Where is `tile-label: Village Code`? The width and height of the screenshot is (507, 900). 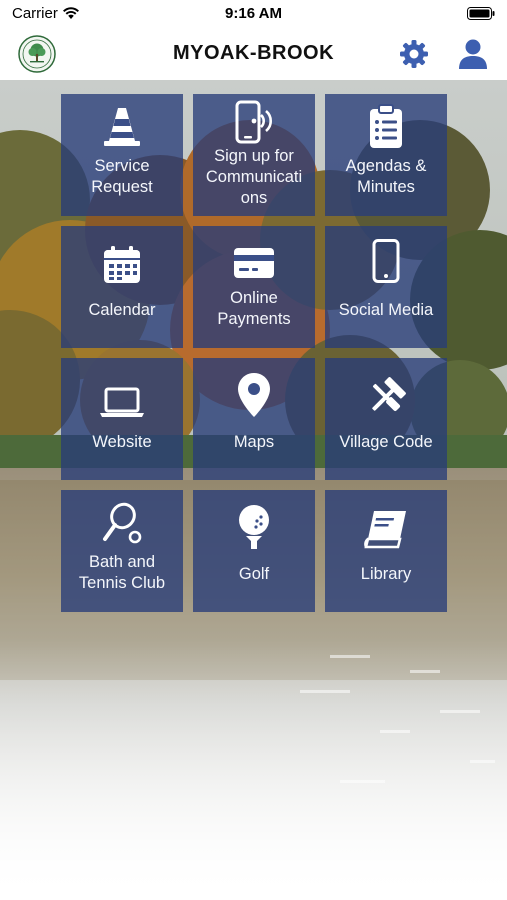
tile-label: Village Code is located at coordinates (386, 442).